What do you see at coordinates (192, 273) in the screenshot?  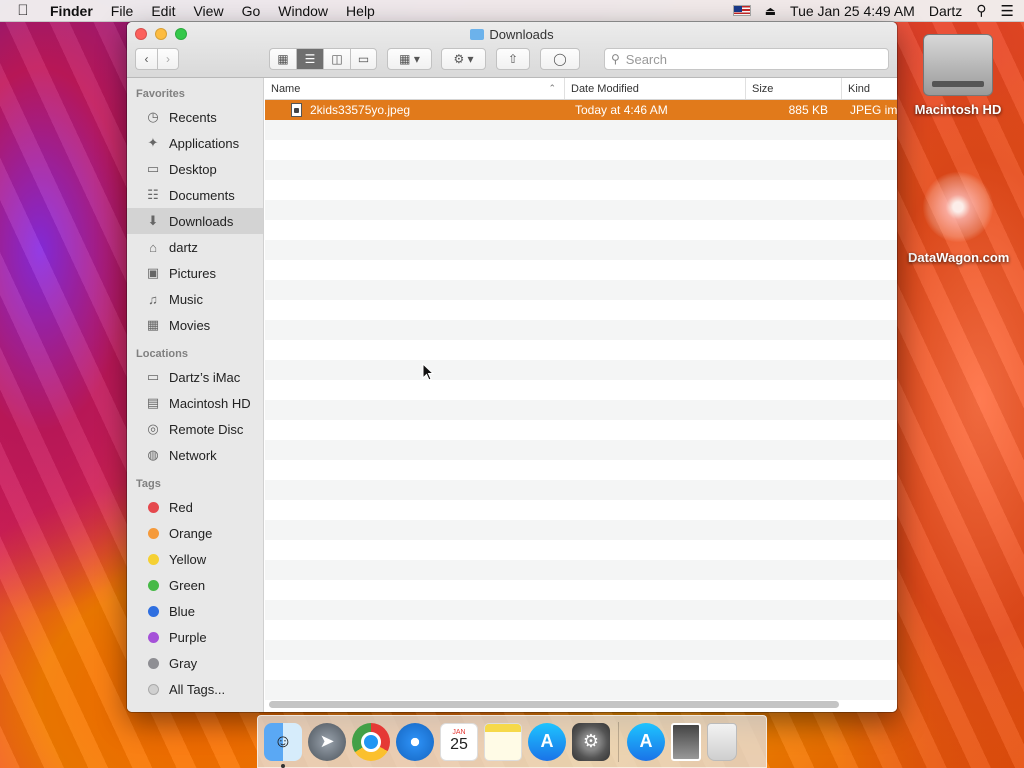 I see `sidebar-item-label: Pictures` at bounding box center [192, 273].